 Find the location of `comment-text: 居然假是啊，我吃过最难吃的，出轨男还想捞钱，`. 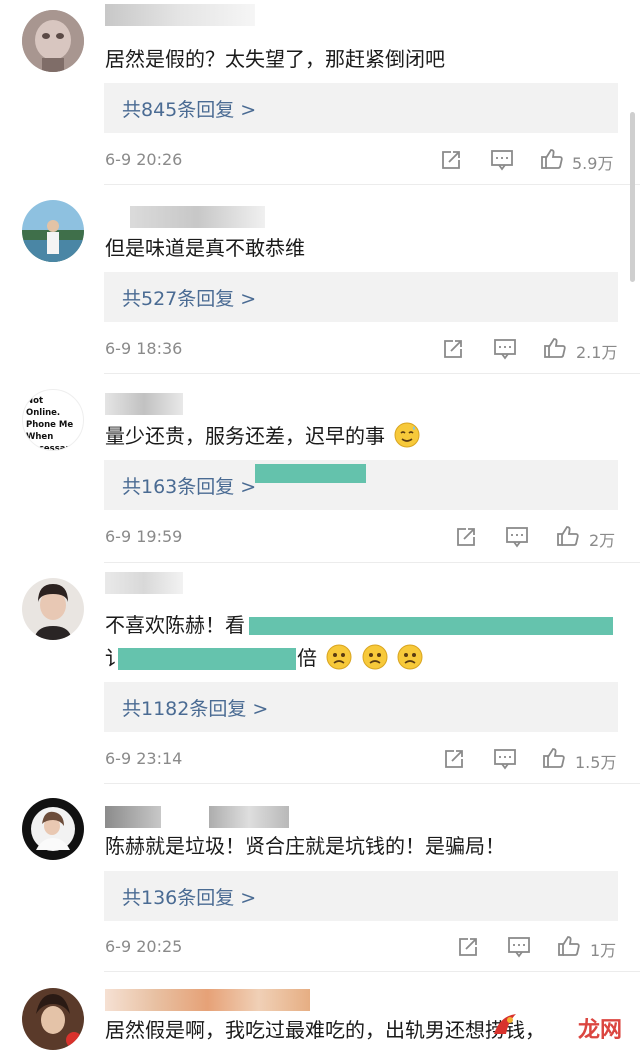

comment-text: 居然假是啊，我吃过最难吃的，出轨男还想捞钱， is located at coordinates (325, 1030).